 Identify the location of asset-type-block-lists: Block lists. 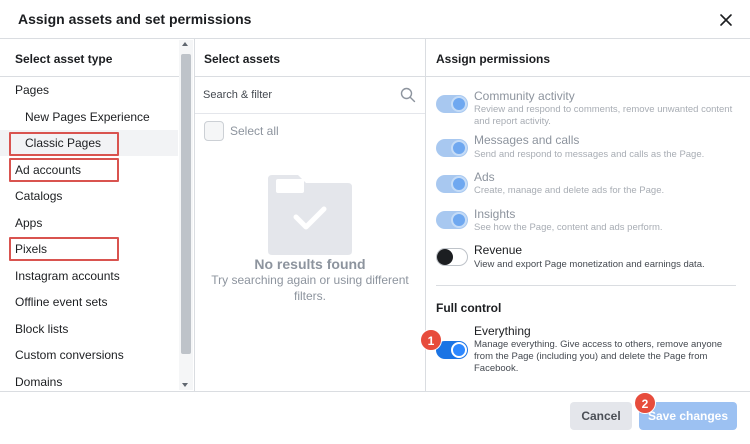
(89, 329).